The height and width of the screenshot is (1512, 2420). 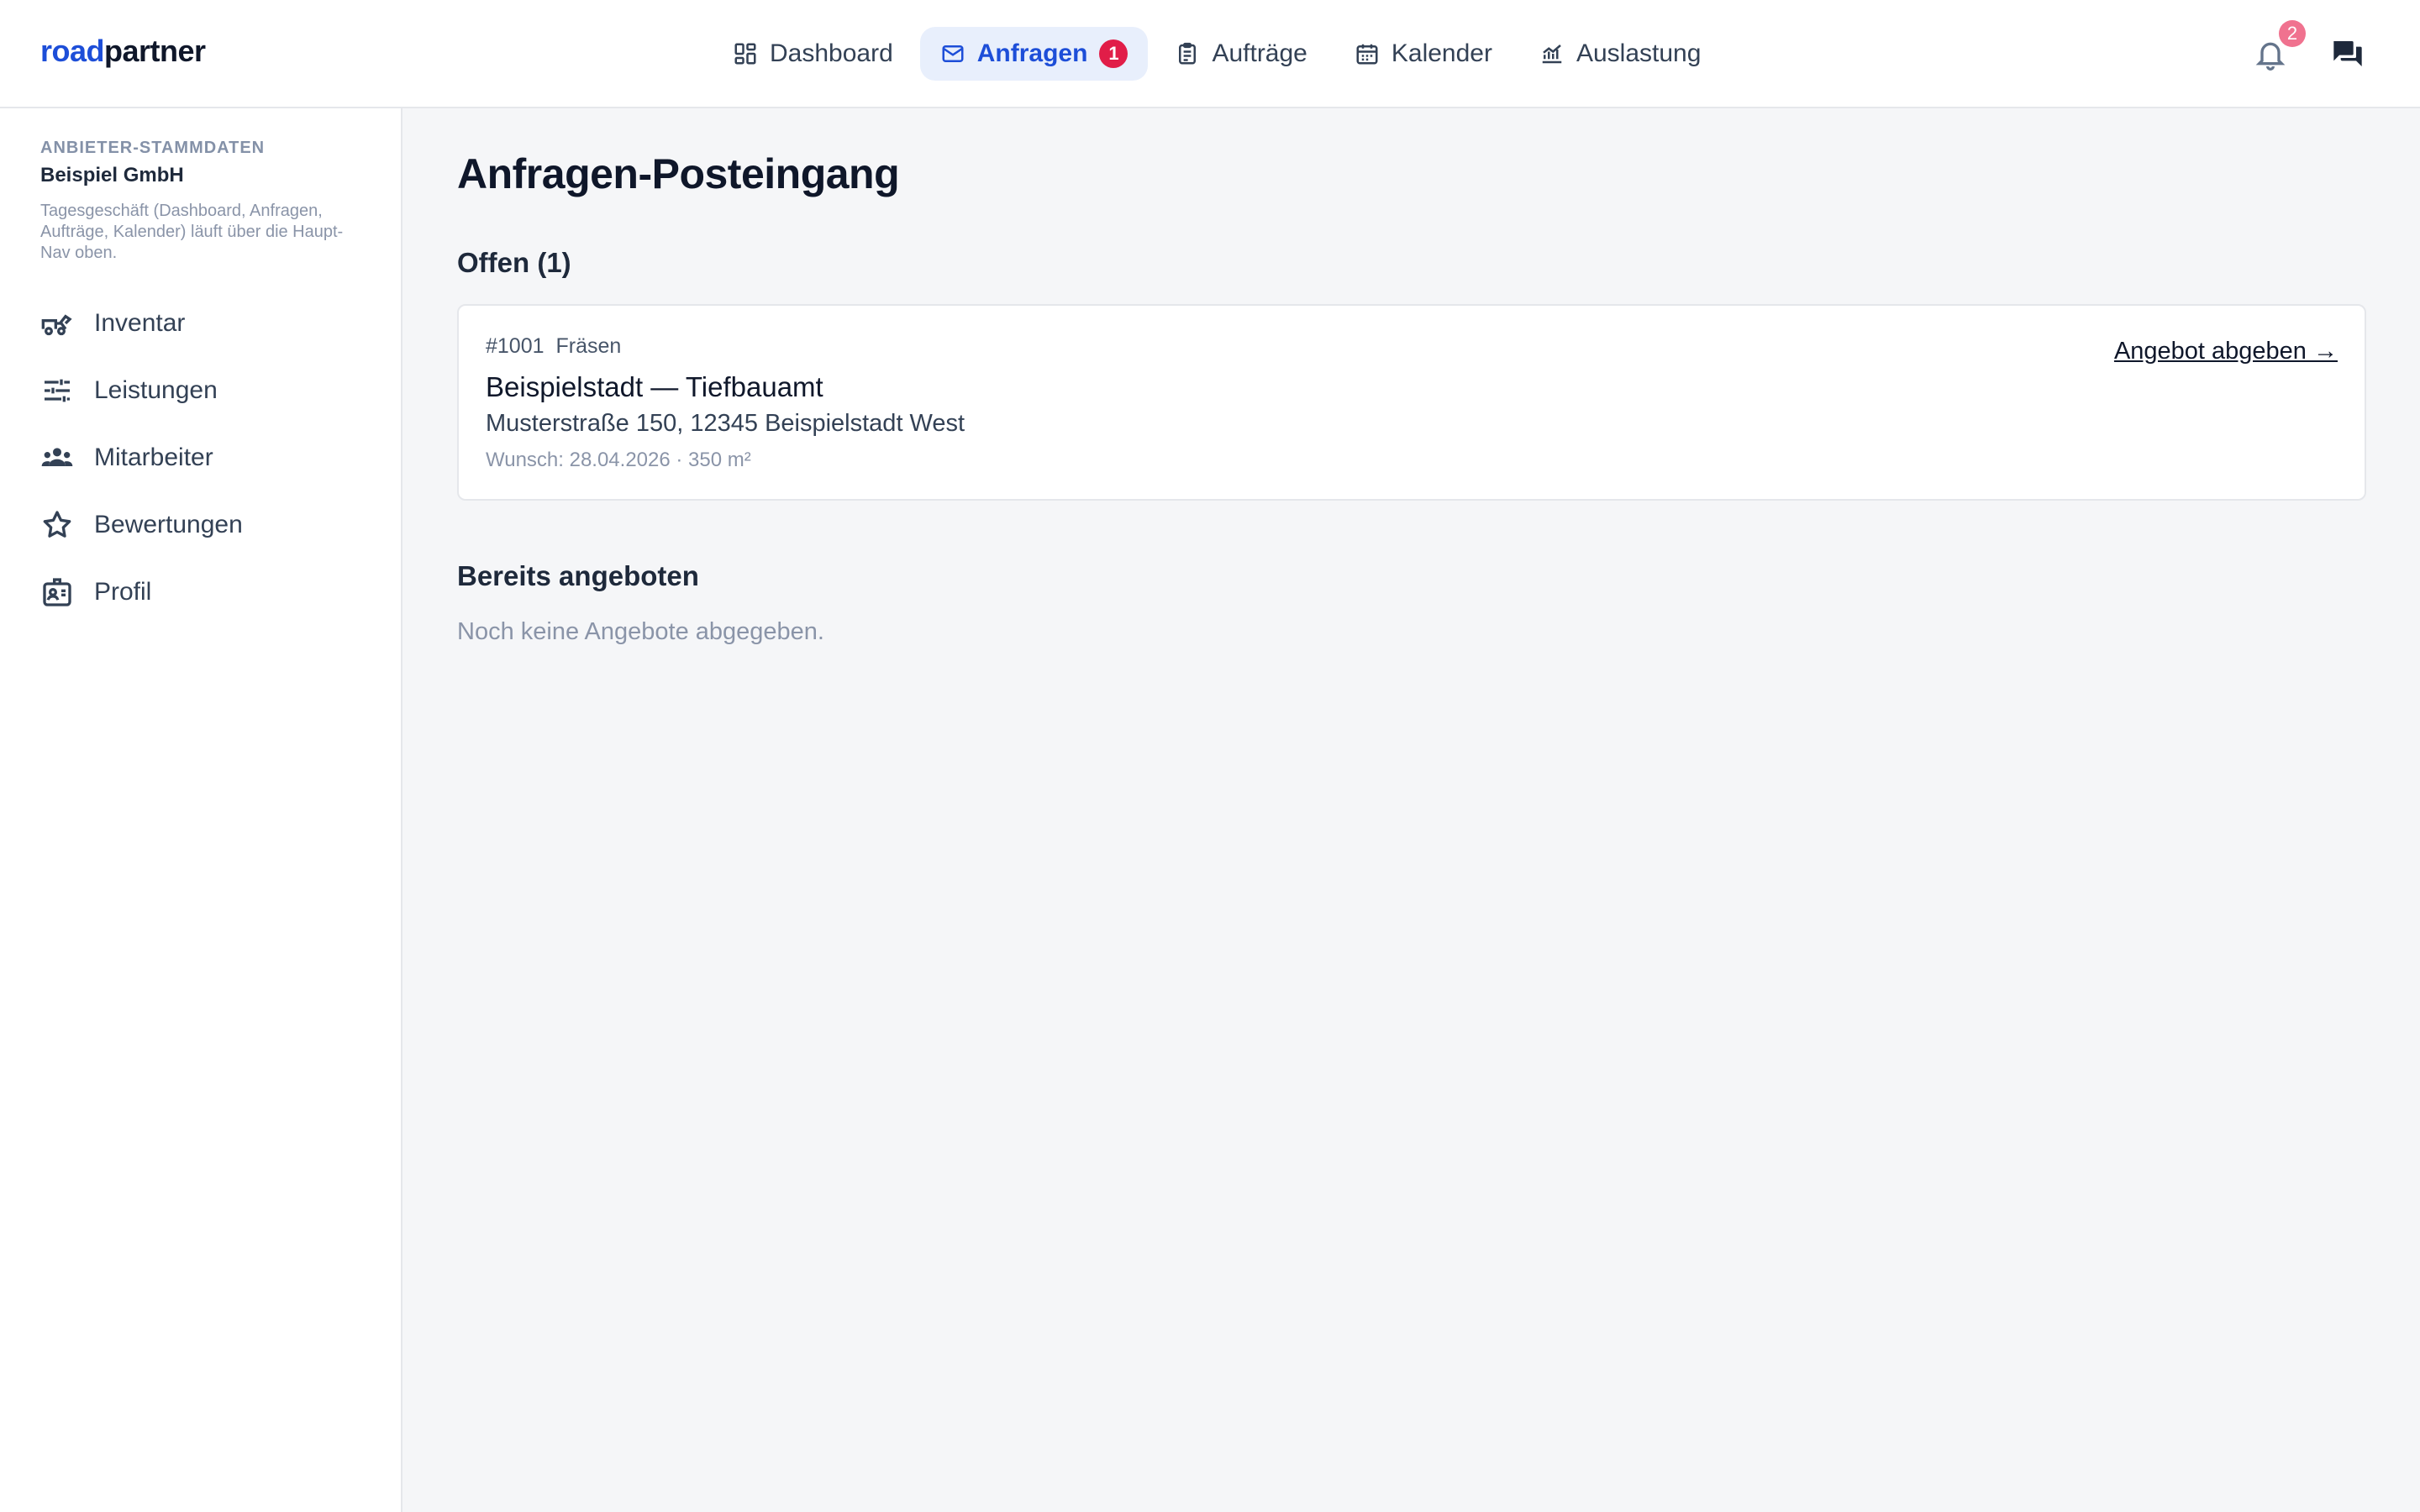 I want to click on nav-auslastung-label: Auslastung, so click(x=1639, y=53).